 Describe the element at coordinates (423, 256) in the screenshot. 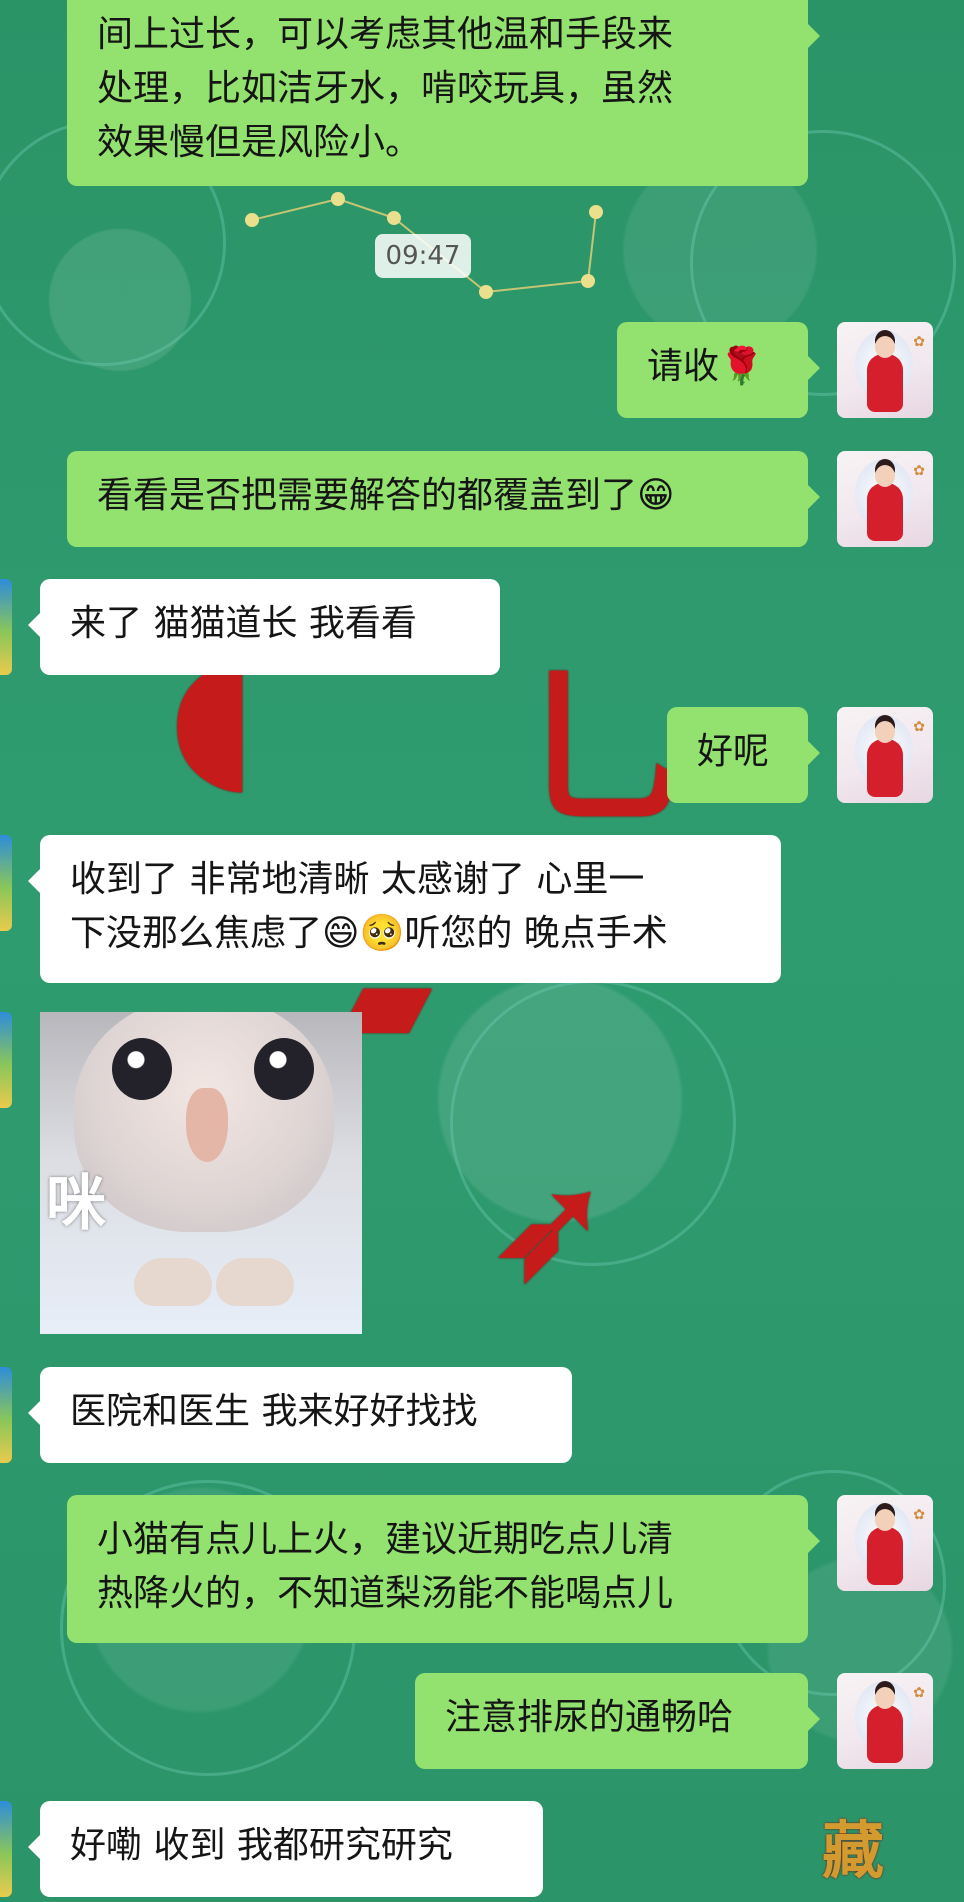

I see `timestamp-badge: 09:47` at that location.